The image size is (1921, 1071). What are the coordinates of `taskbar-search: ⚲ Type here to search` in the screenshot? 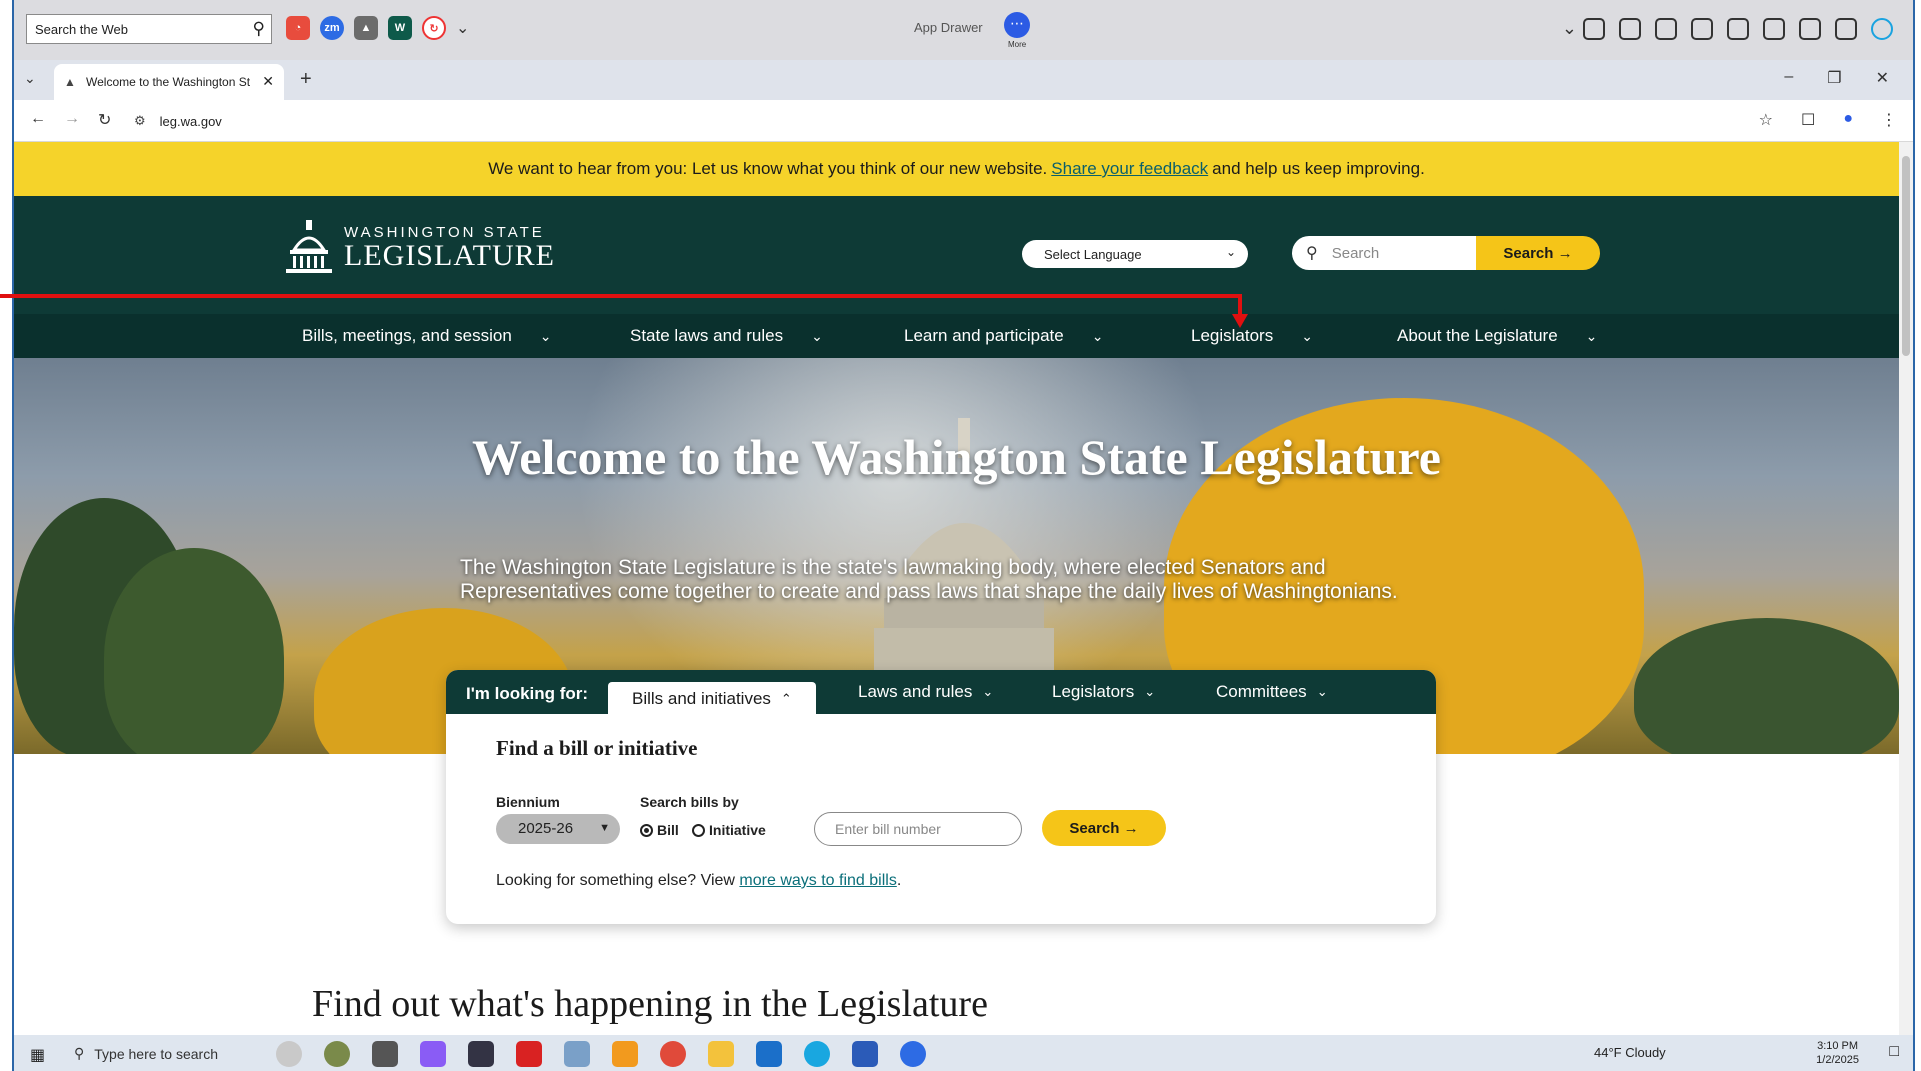 It's located at (146, 1053).